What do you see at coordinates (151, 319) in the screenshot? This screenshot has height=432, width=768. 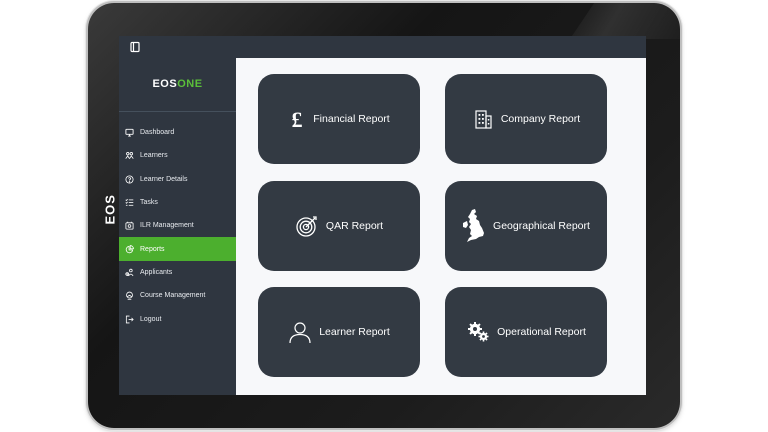 I see `sidebar-item-label: Logout` at bounding box center [151, 319].